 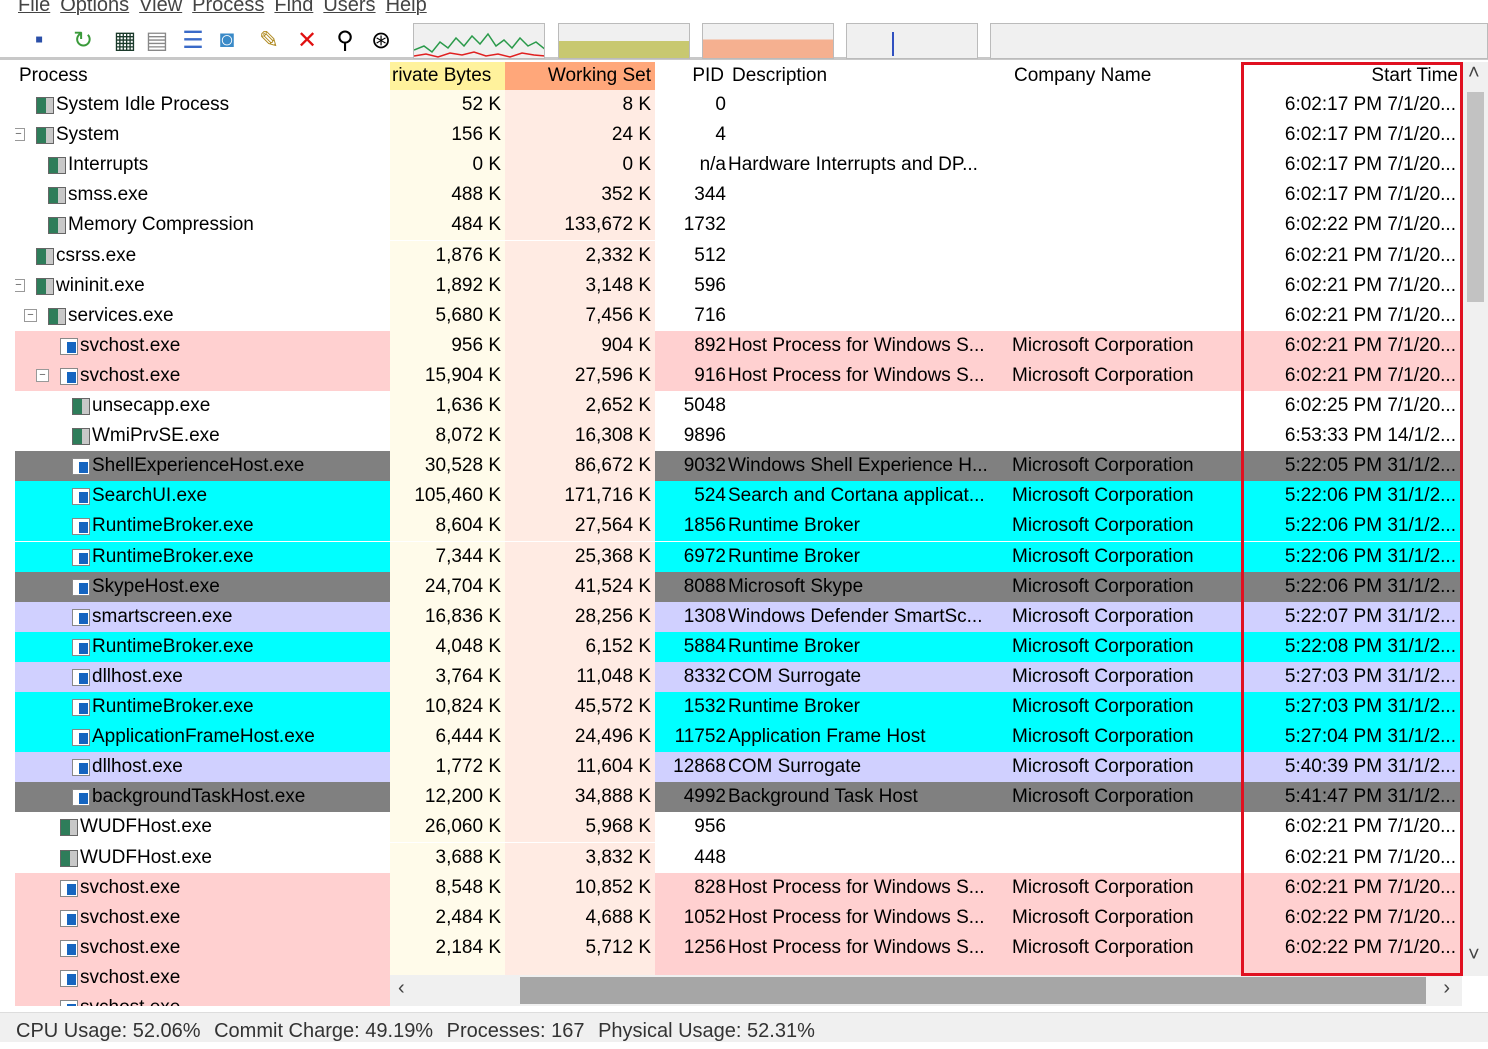 What do you see at coordinates (973, 990) in the screenshot?
I see `horizontal-scroll-thumb` at bounding box center [973, 990].